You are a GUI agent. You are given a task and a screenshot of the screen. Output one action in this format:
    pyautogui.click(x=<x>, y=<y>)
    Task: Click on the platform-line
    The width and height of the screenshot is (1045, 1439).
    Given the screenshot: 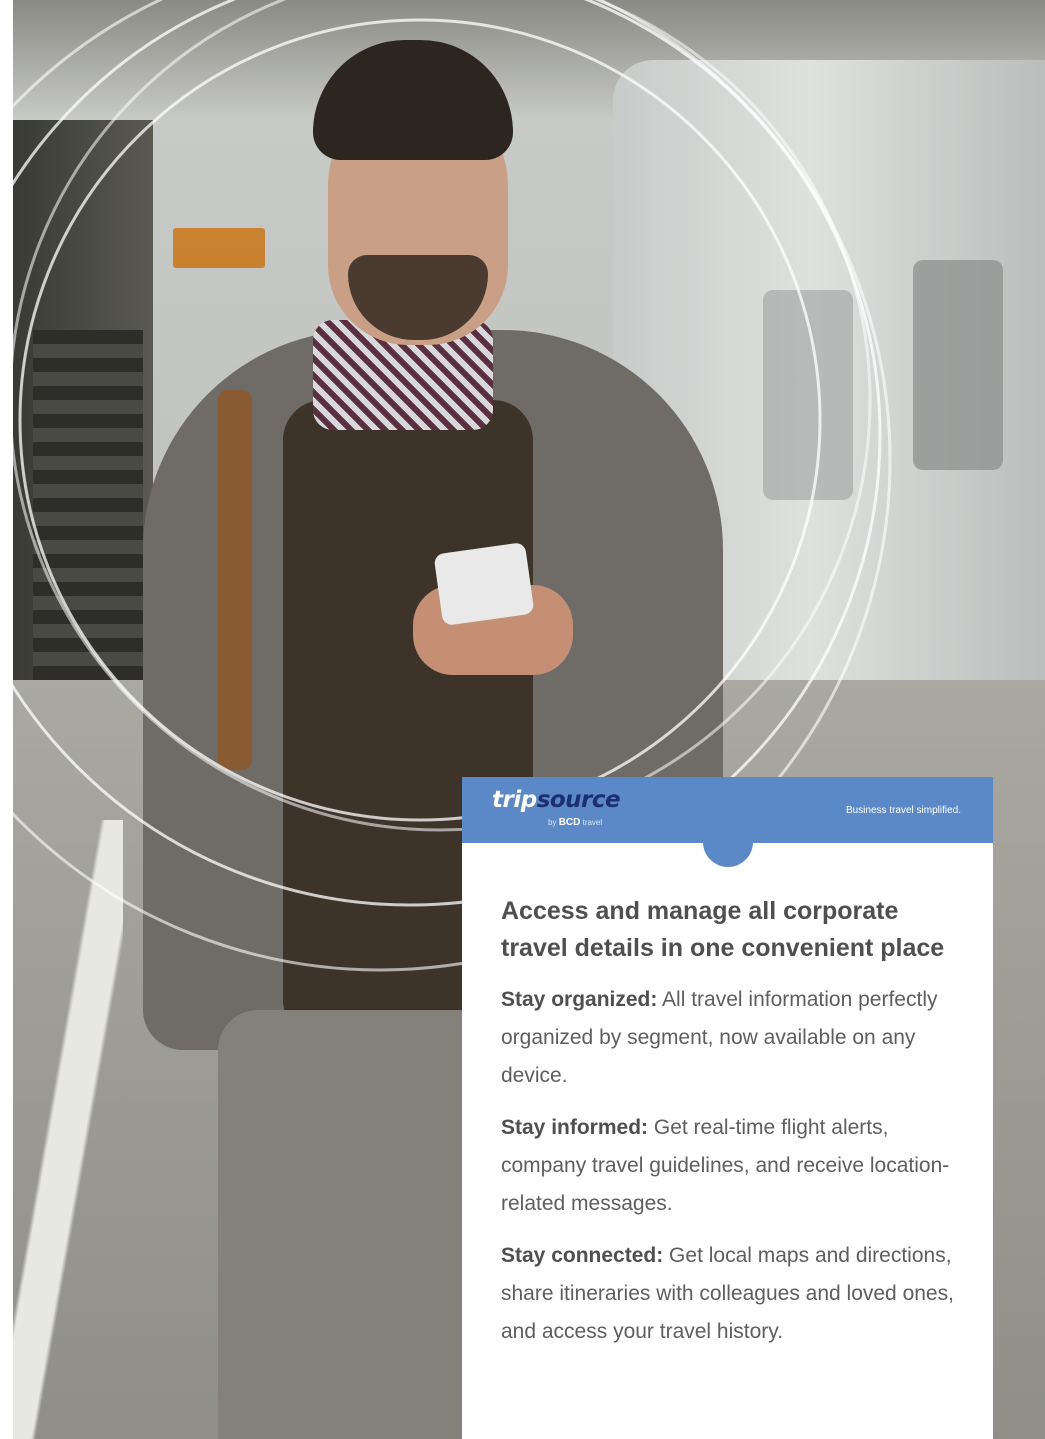 What is the action you would take?
    pyautogui.click(x=68, y=1129)
    